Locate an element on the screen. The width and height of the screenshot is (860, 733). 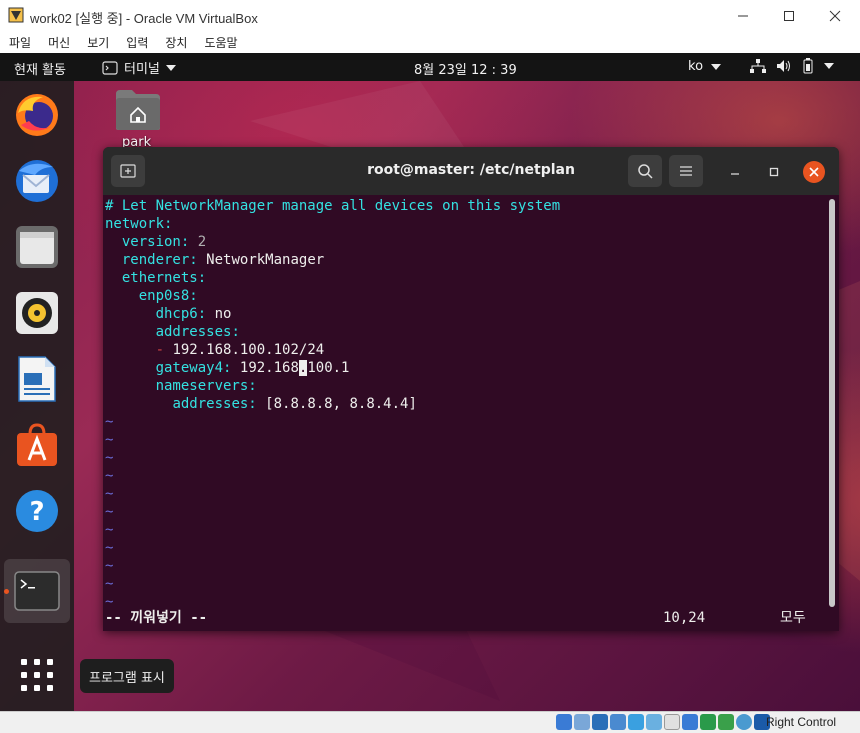
vbox-statusbar: Right Control is located at coordinates (430, 722).